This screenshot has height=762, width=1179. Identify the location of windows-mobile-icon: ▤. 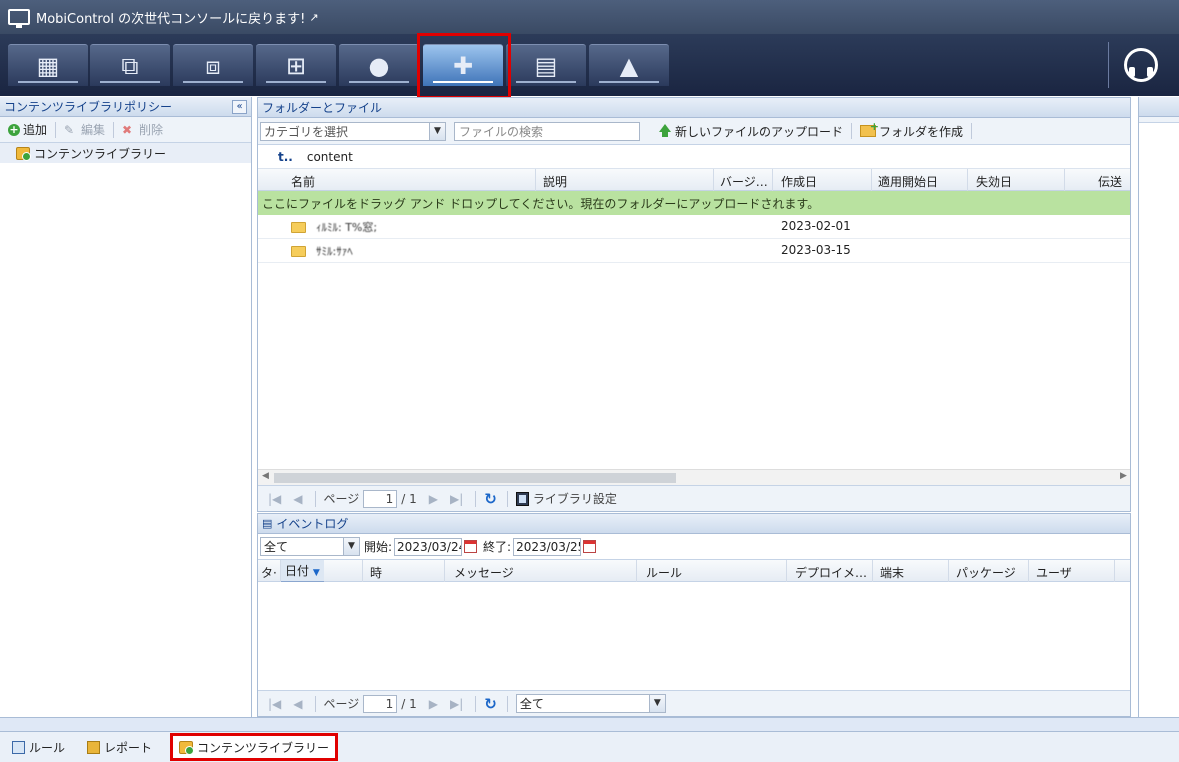
(546, 65).